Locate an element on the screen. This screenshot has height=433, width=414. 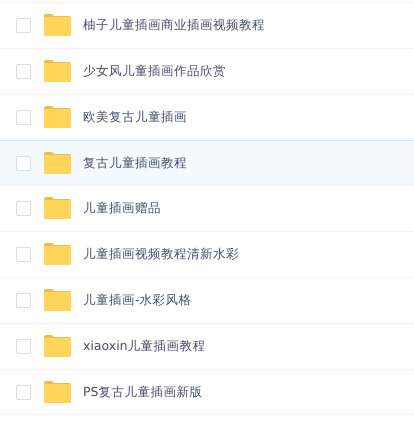
folder-name: 欧美复古儿童插画 is located at coordinates (135, 117).